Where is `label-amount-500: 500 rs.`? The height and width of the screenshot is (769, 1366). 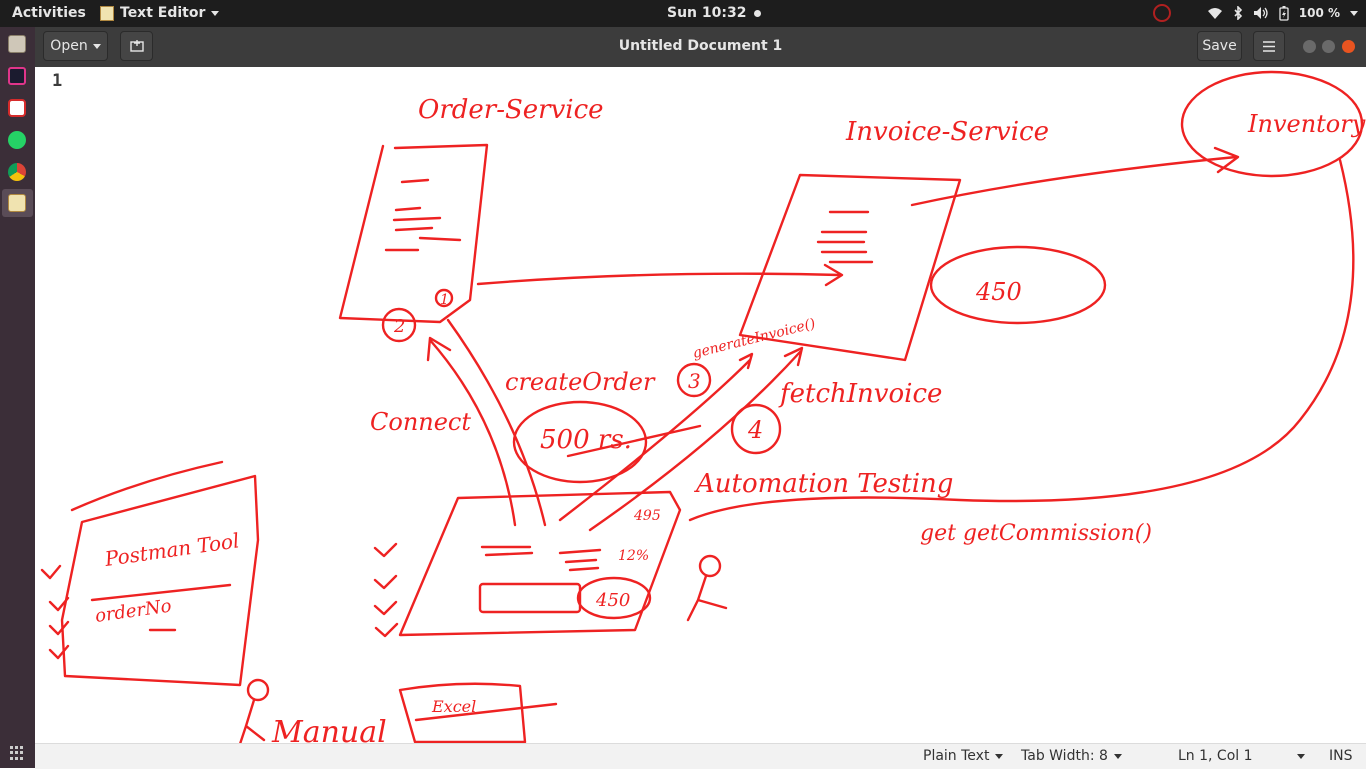 label-amount-500: 500 rs. is located at coordinates (586, 440).